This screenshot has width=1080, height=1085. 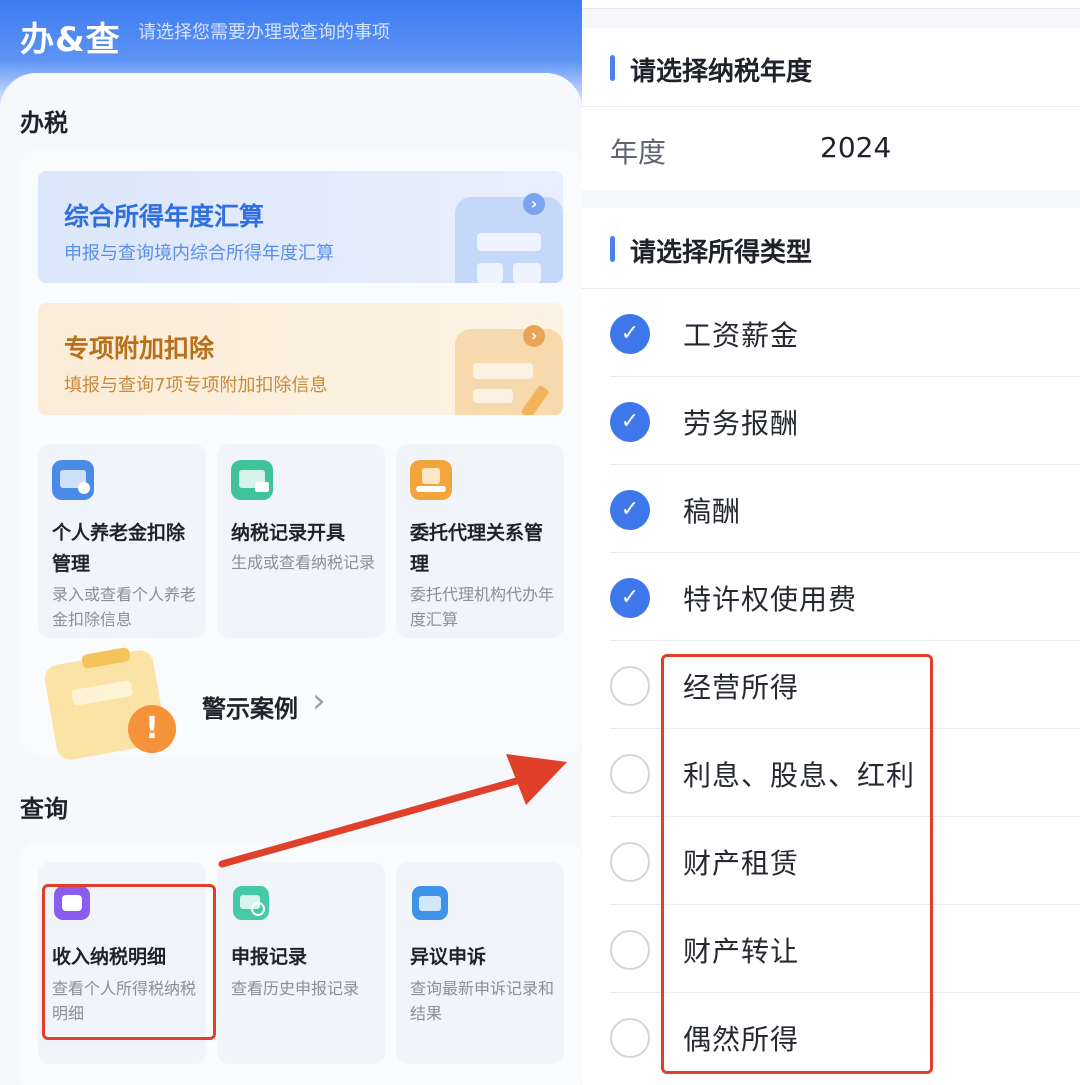 I want to click on tile-desc: 生成或查看纳税记录, so click(x=303, y=562).